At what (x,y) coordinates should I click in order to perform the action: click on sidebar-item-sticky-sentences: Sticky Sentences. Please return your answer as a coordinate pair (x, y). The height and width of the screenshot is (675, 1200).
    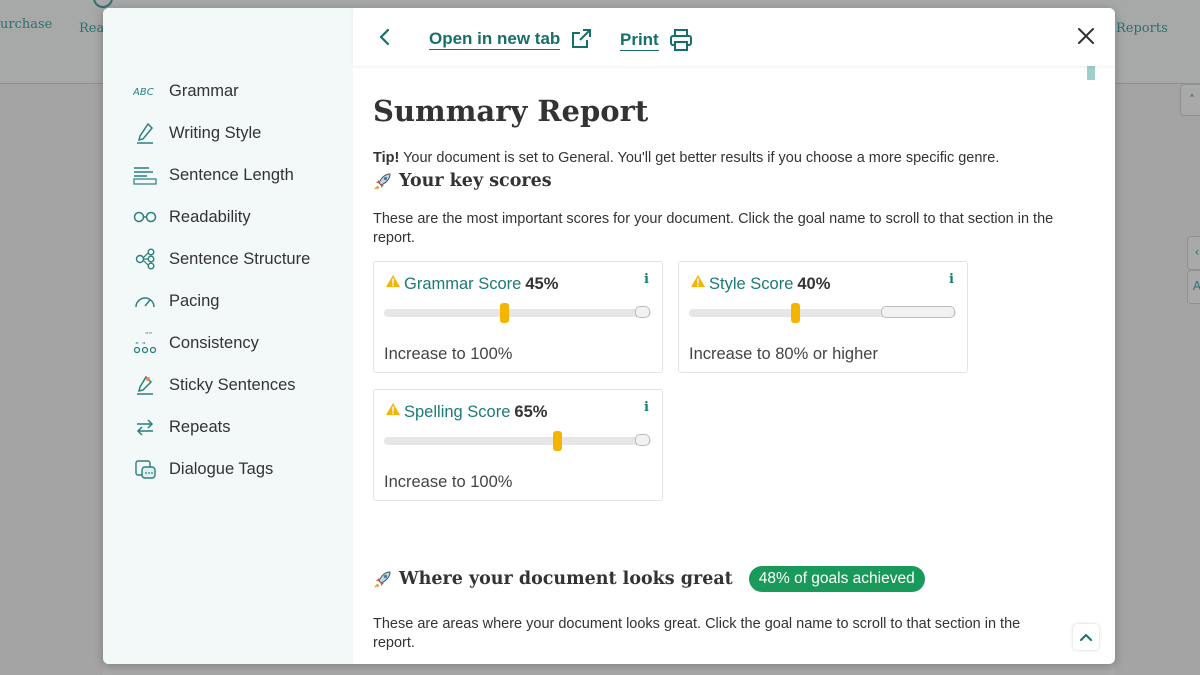
    Looking at the image, I should click on (214, 385).